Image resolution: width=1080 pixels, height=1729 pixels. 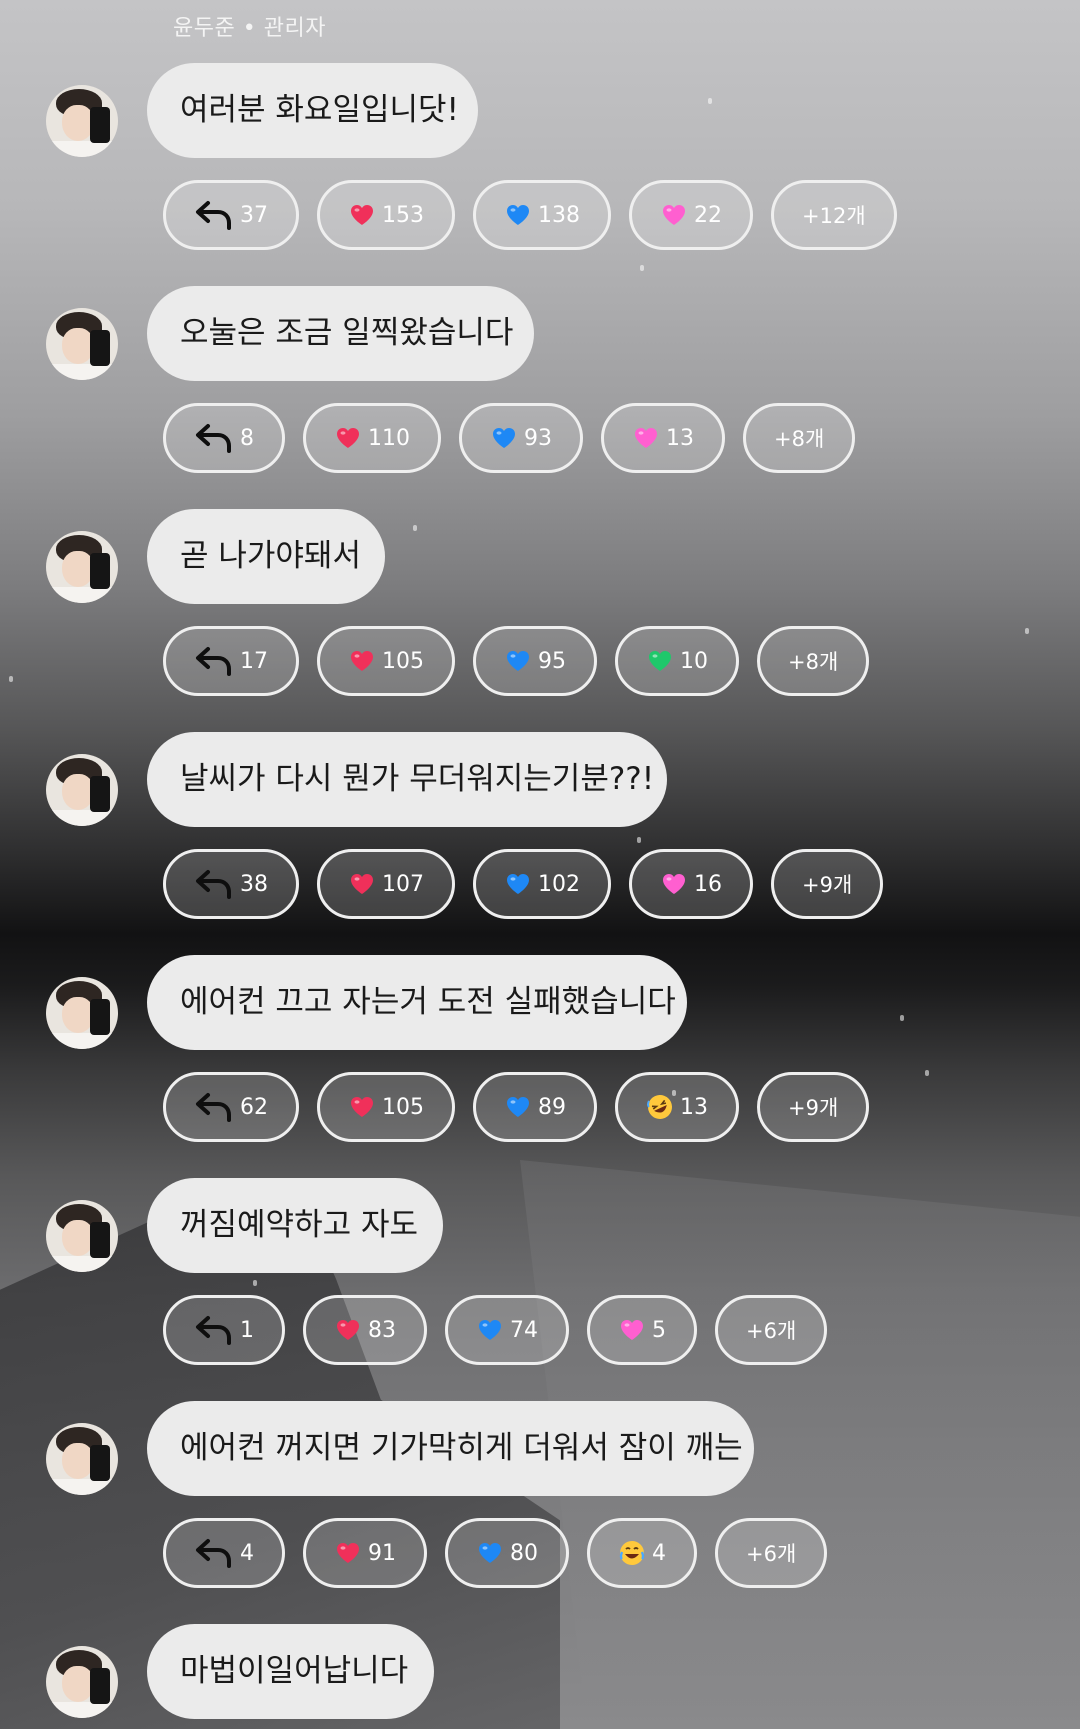 I want to click on reaction-chip: 80, so click(x=507, y=1553).